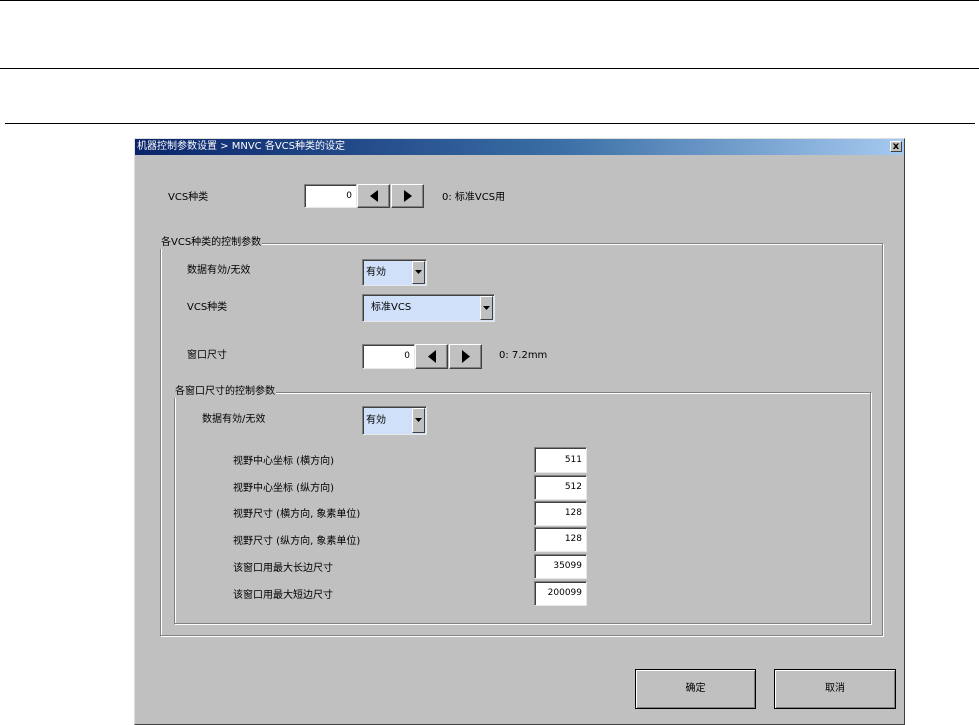 The image size is (979, 725). Describe the element at coordinates (188, 197) in the screenshot. I see `vcs-type-label: VCS种类` at that location.